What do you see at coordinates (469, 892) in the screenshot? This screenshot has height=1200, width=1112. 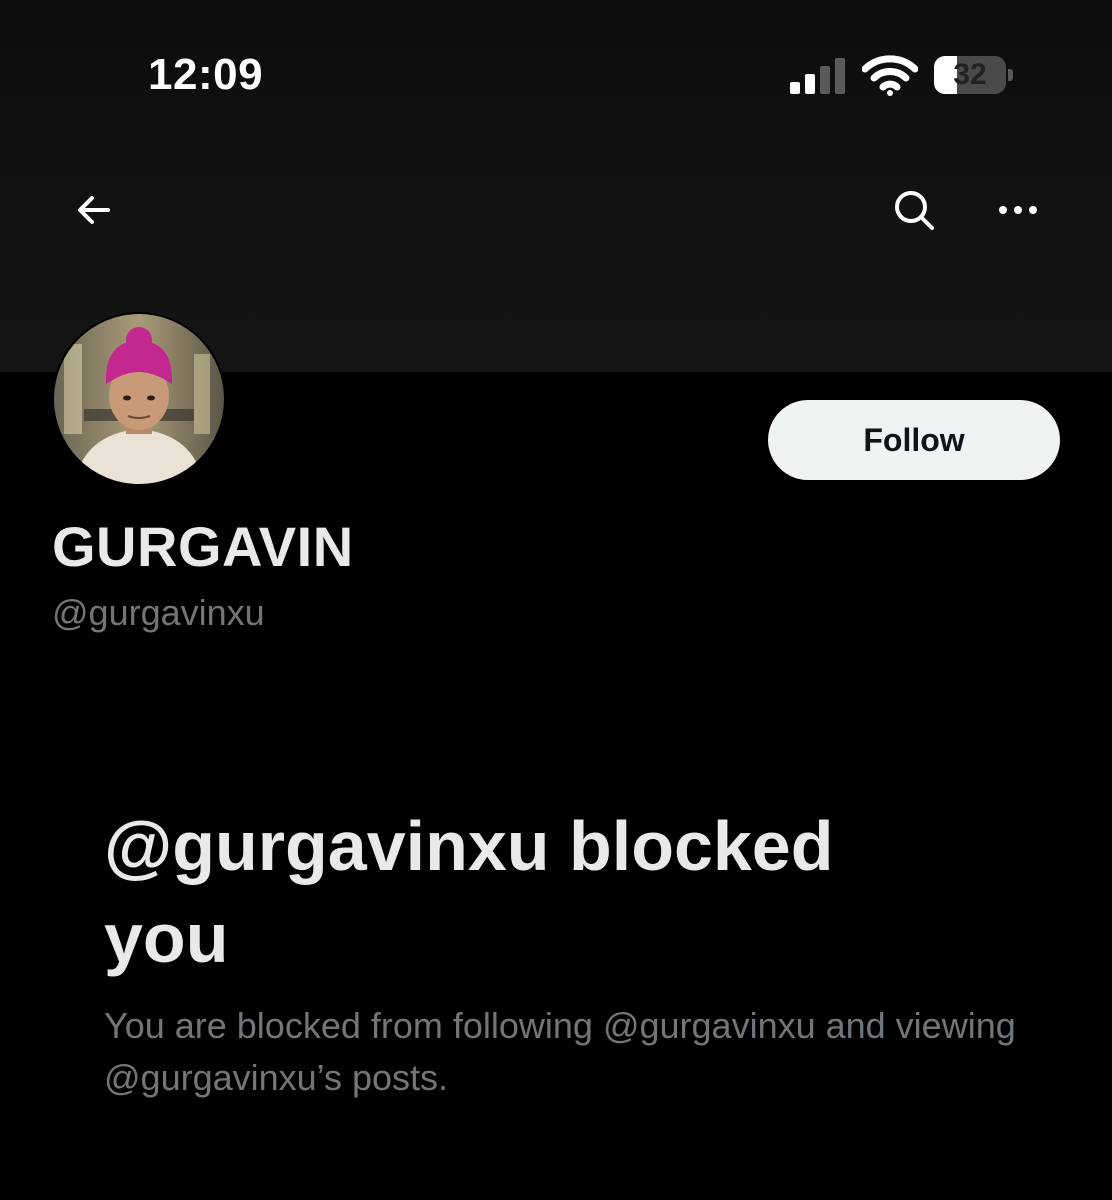 I see `blocked-title: @gurgavinxu blocked you` at bounding box center [469, 892].